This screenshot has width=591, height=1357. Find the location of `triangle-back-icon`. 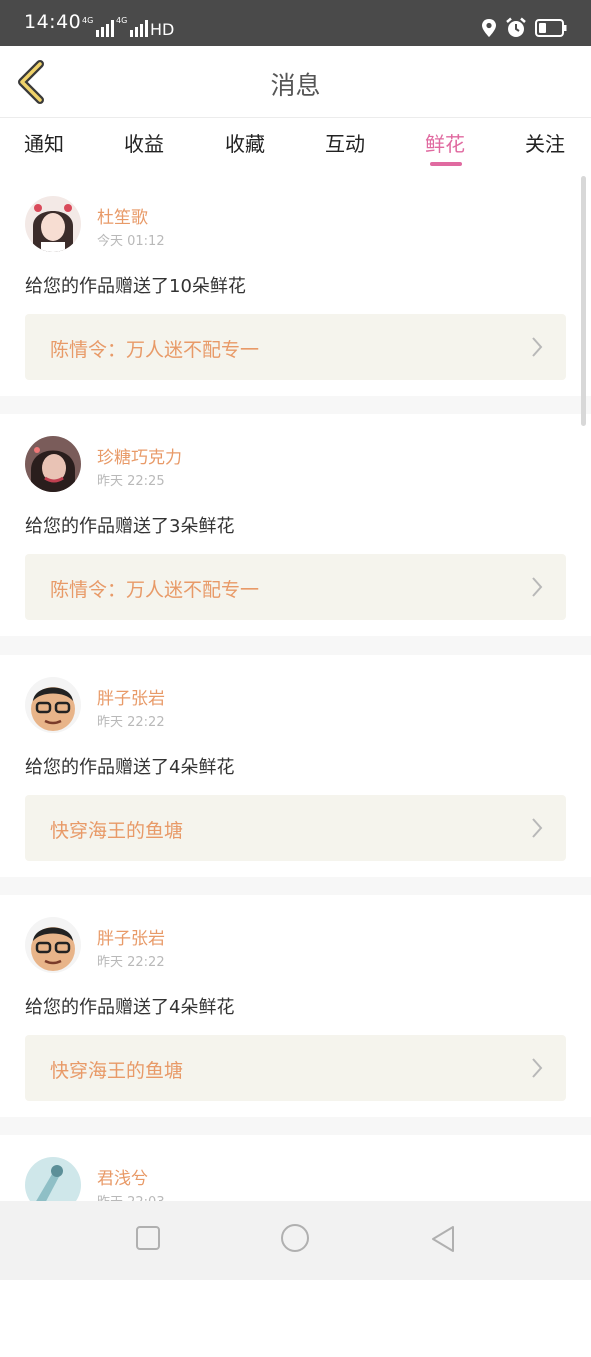

triangle-back-icon is located at coordinates (443, 1239).